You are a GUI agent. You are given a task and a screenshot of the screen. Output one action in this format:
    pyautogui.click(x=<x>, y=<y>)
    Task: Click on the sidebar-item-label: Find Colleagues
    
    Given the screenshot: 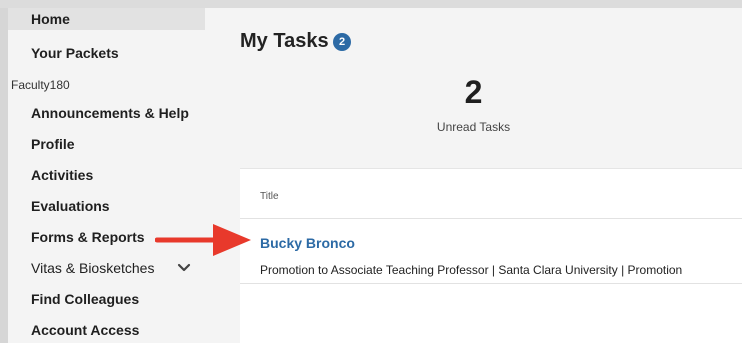 What is the action you would take?
    pyautogui.click(x=85, y=299)
    